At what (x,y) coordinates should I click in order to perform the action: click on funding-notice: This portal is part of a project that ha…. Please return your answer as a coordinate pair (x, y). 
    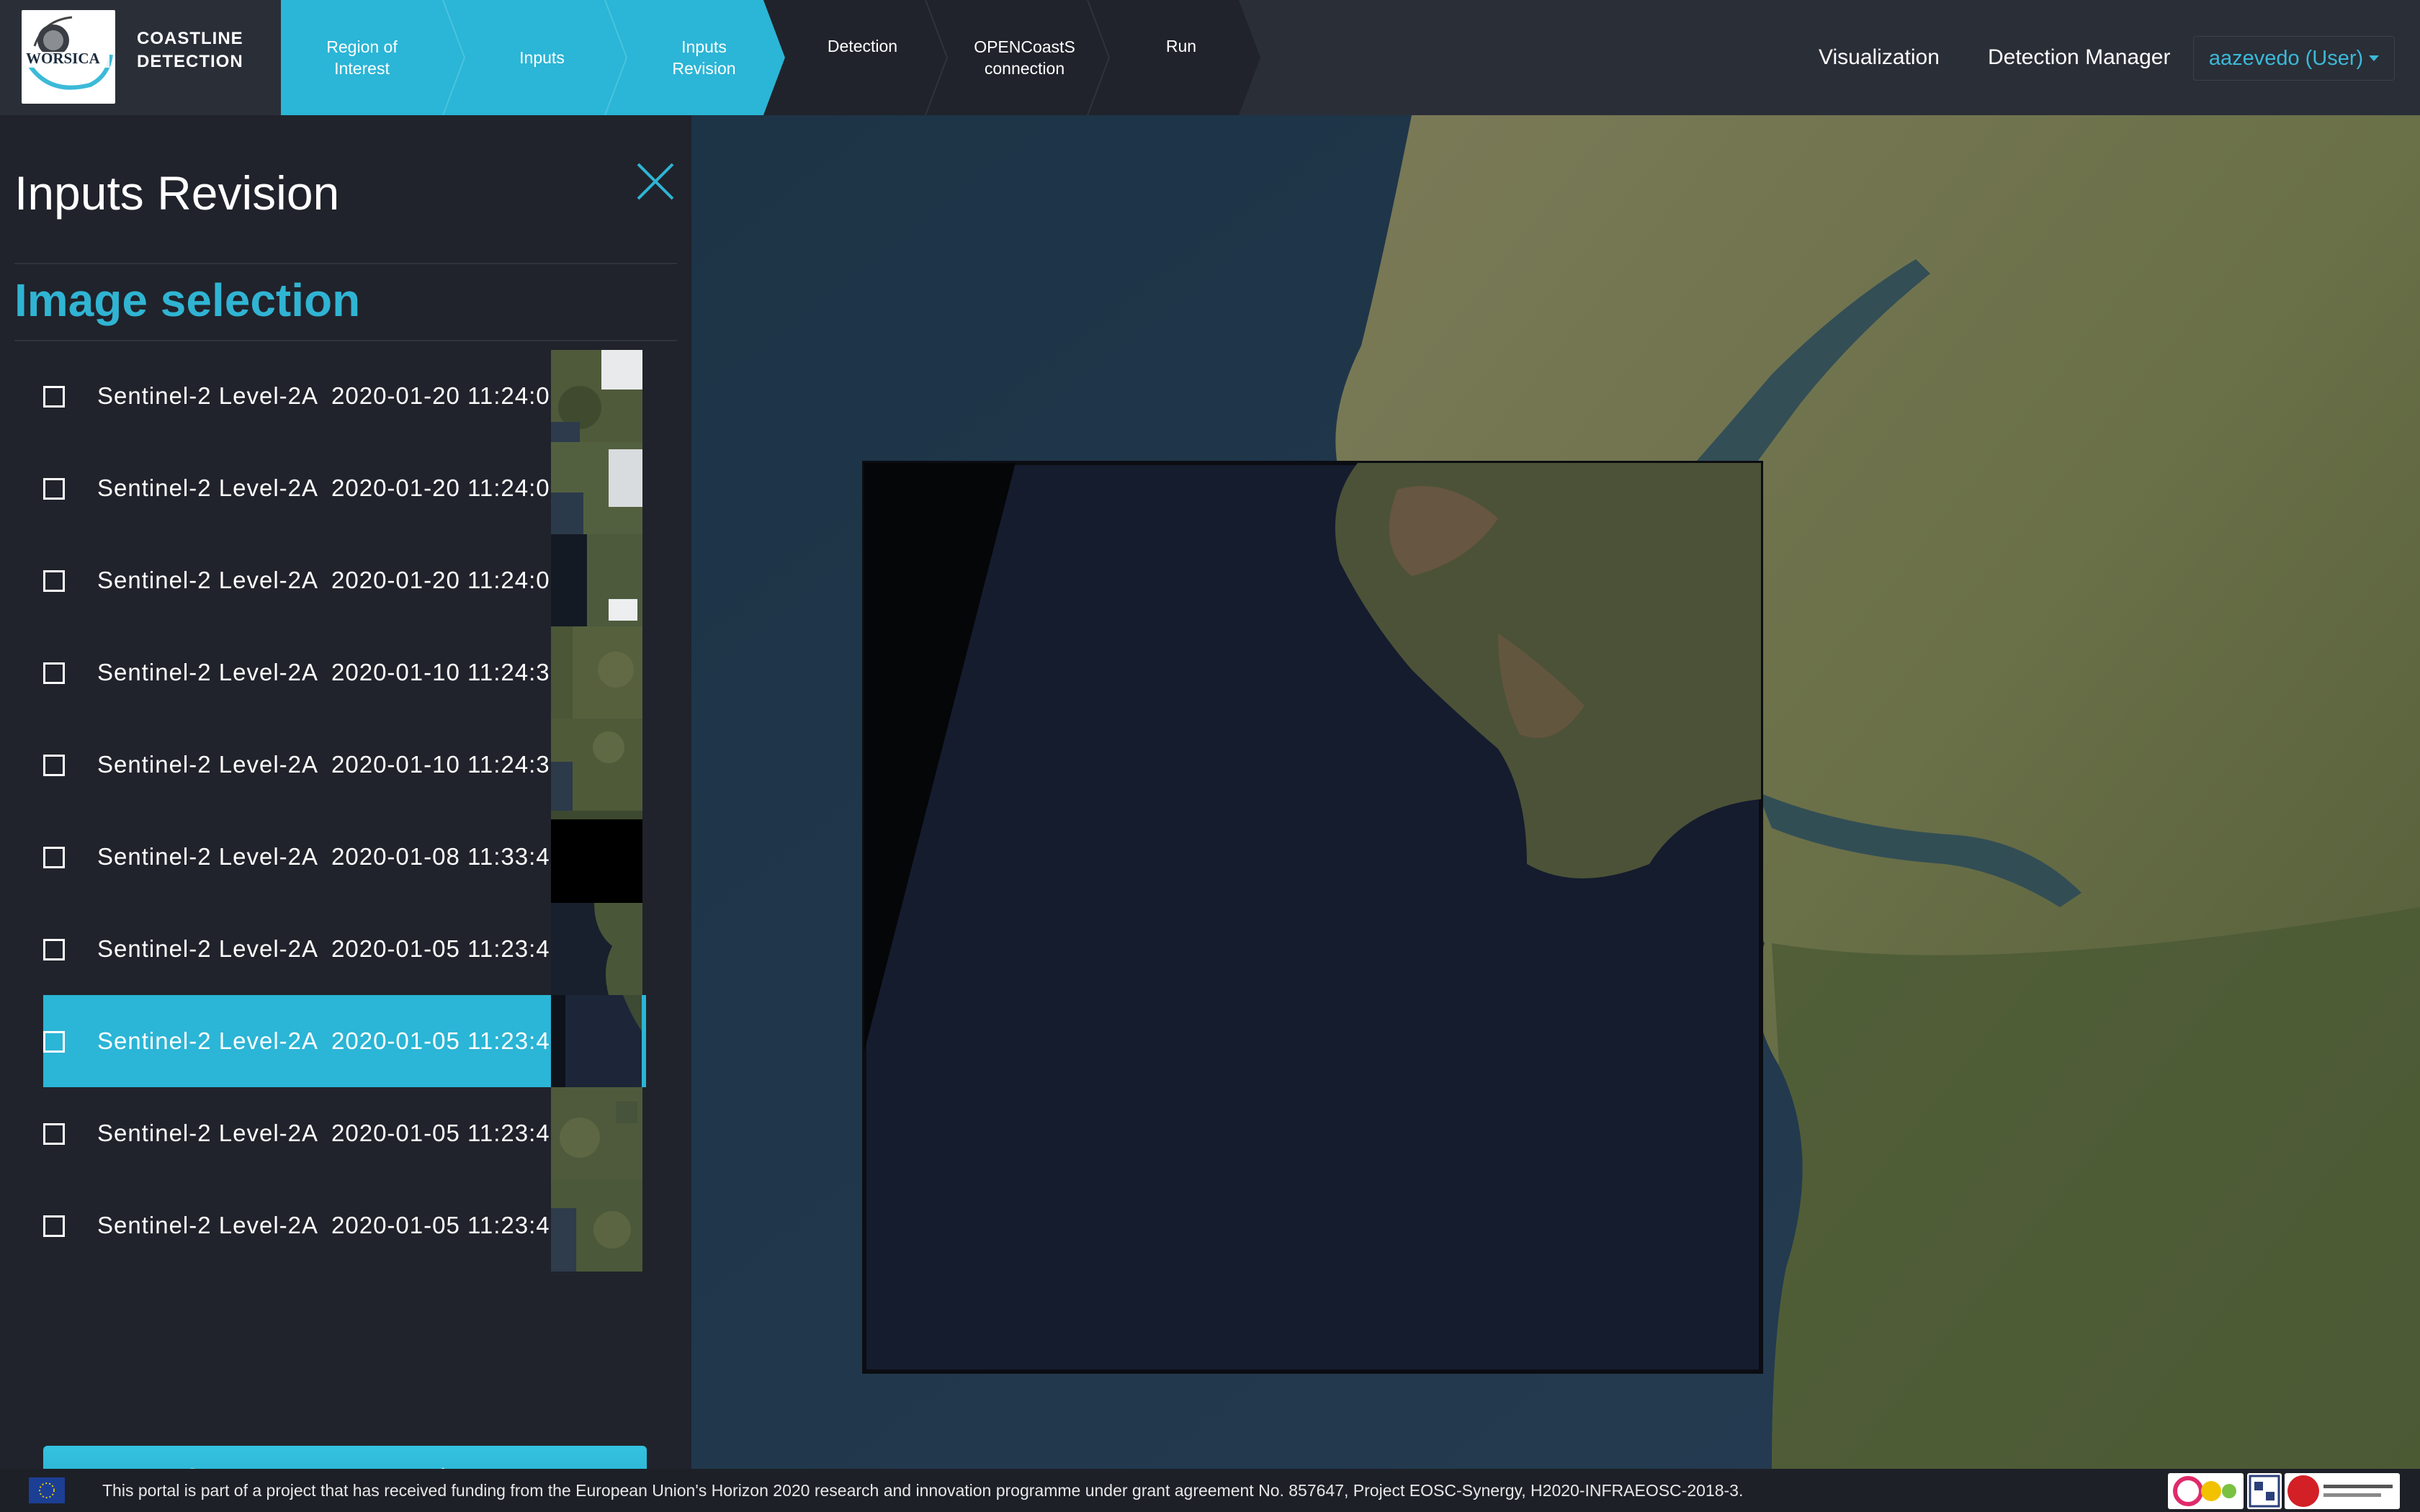
    Looking at the image, I should click on (923, 1490).